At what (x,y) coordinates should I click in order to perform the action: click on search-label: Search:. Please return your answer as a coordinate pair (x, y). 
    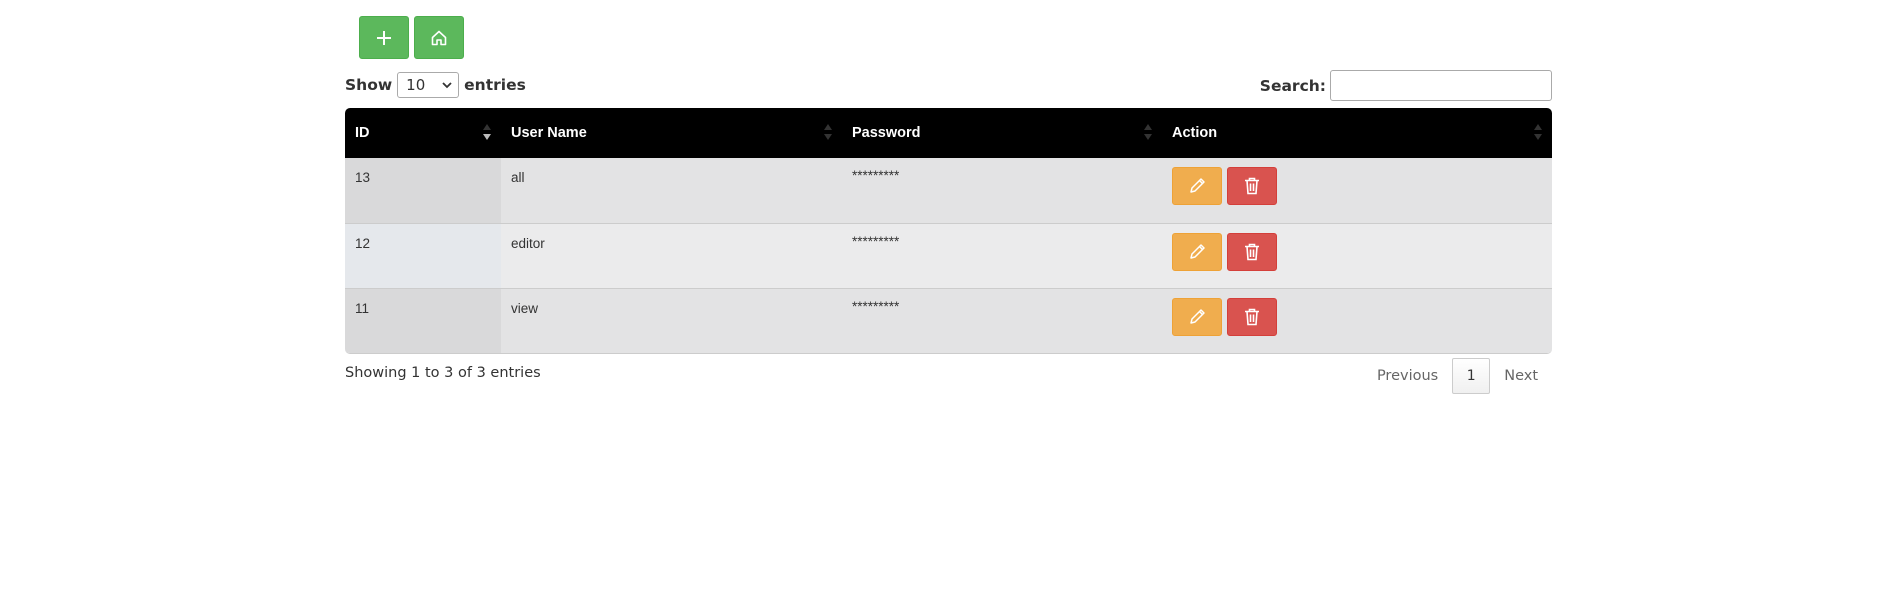
    Looking at the image, I should click on (1292, 85).